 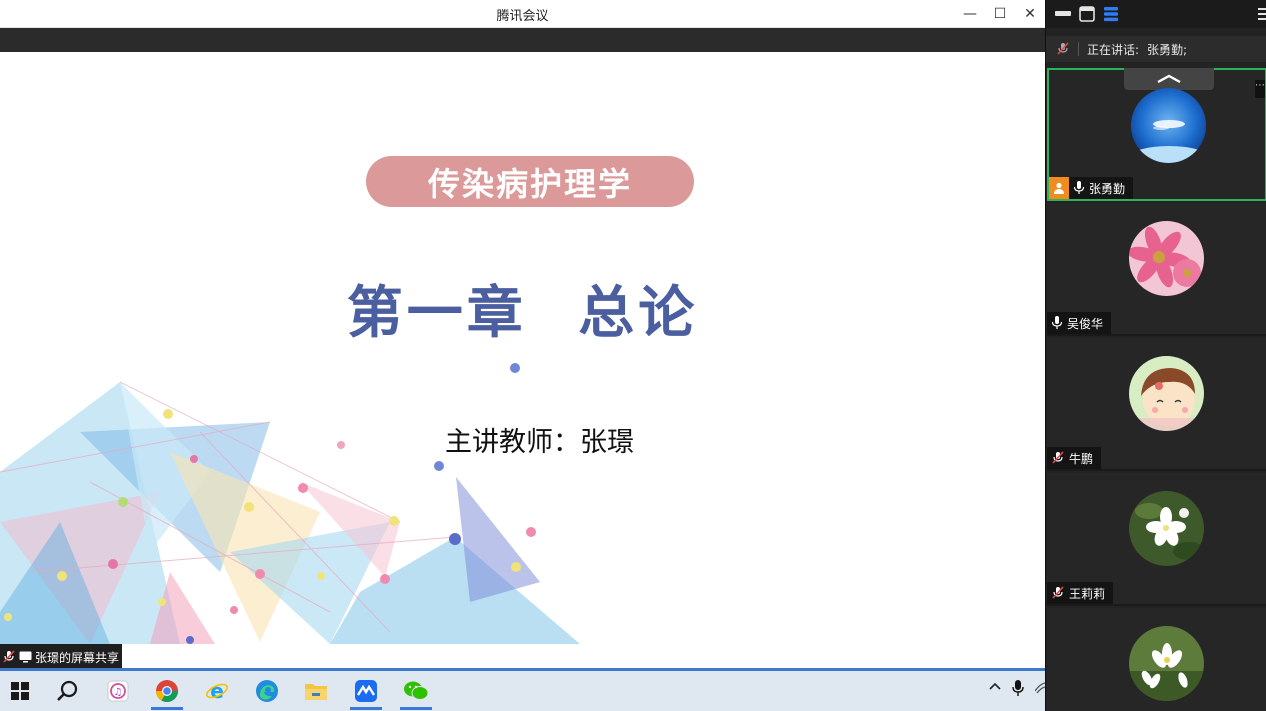 What do you see at coordinates (1260, 14) in the screenshot?
I see `menu-icon` at bounding box center [1260, 14].